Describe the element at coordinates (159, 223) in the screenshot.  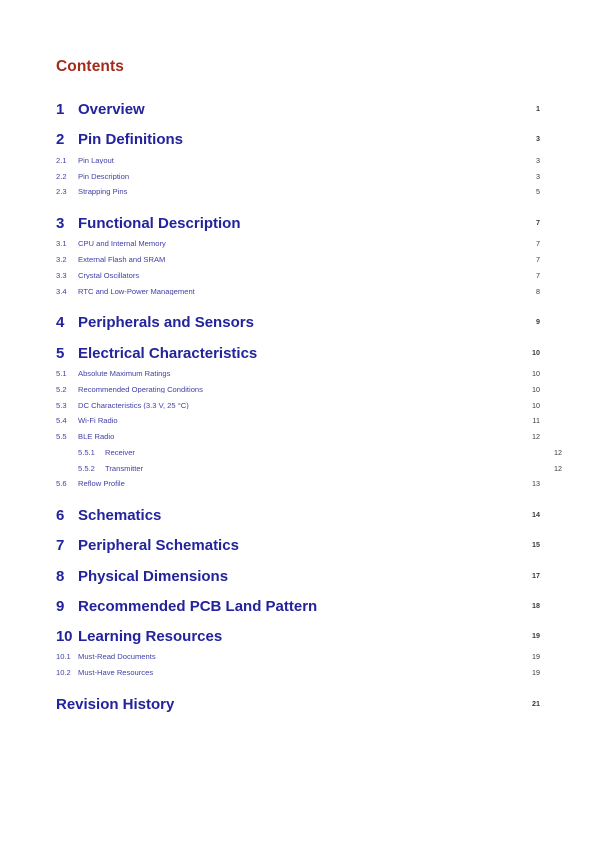
I see `toc-entry-title: Functional Description` at that location.